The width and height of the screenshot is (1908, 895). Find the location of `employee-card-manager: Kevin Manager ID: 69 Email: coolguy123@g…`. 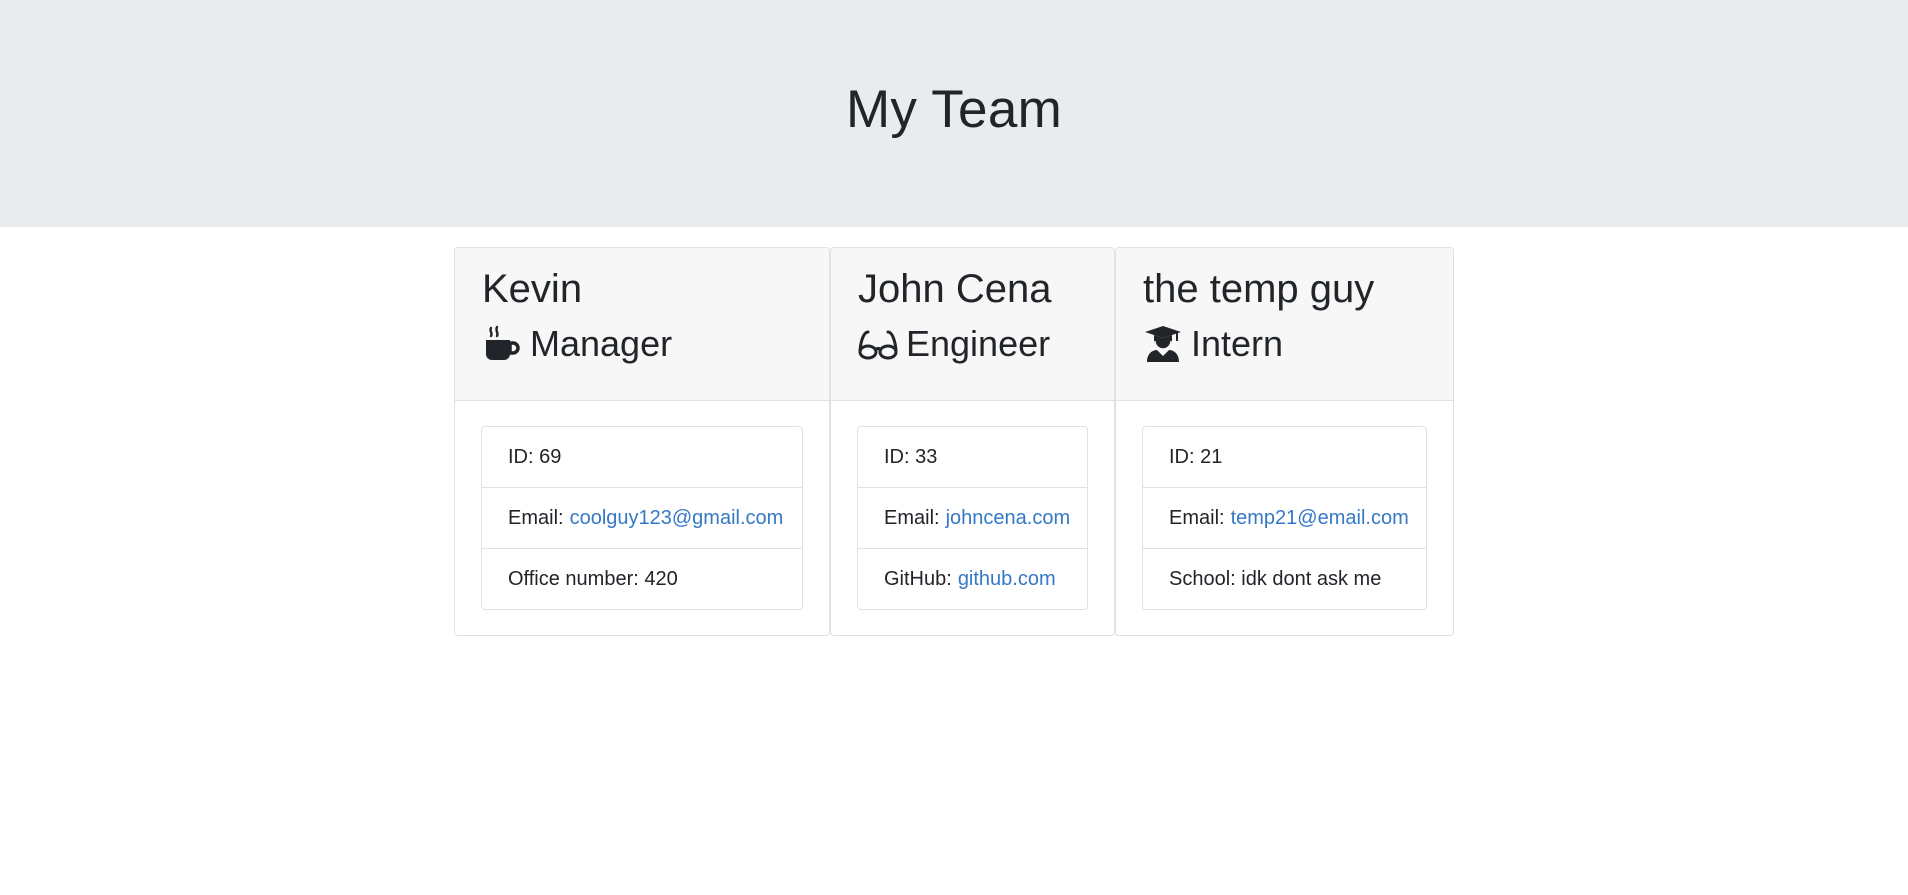

employee-card-manager: Kevin Manager ID: 69 Email: coolguy123@g… is located at coordinates (642, 441).